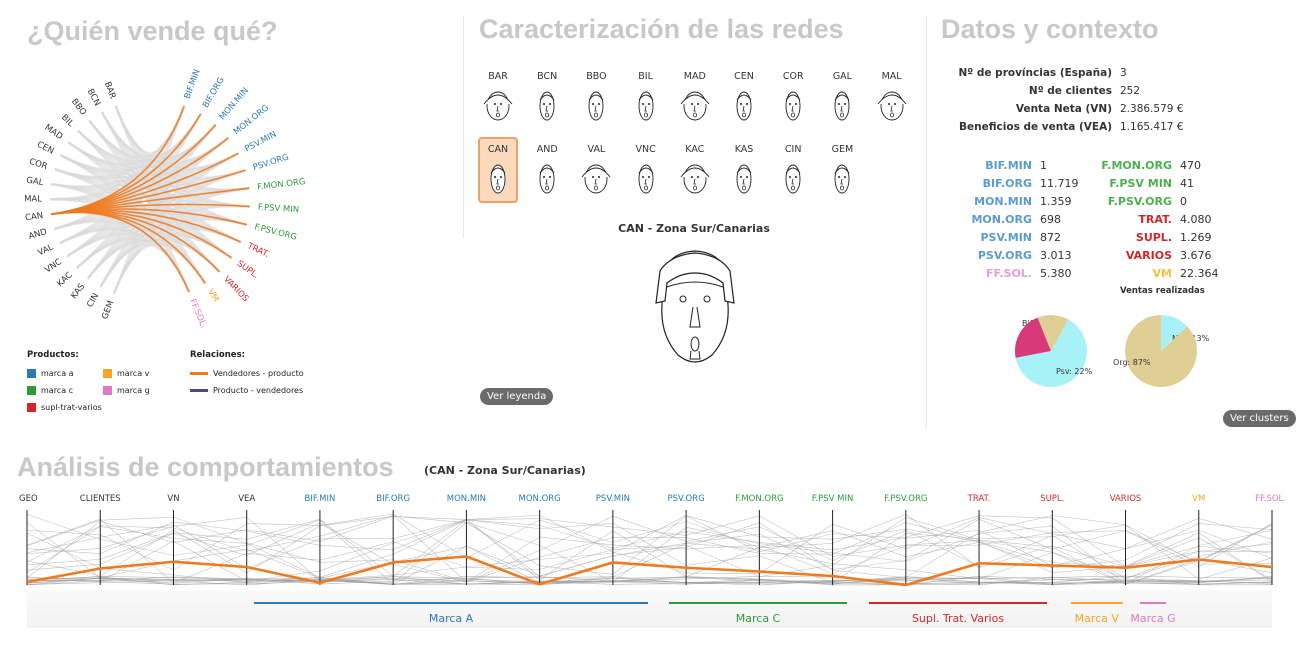 The height and width of the screenshot is (646, 1307). What do you see at coordinates (540, 499) in the screenshot?
I see `axis-label: MON.ORG` at bounding box center [540, 499].